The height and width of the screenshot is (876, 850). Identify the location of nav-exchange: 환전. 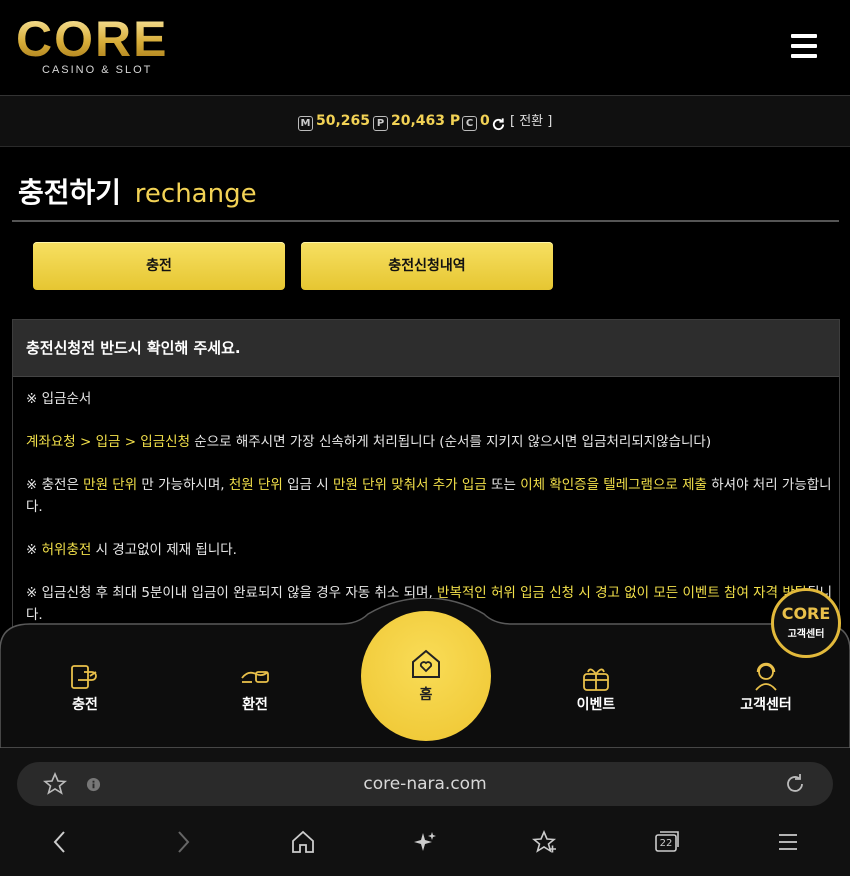
(255, 687).